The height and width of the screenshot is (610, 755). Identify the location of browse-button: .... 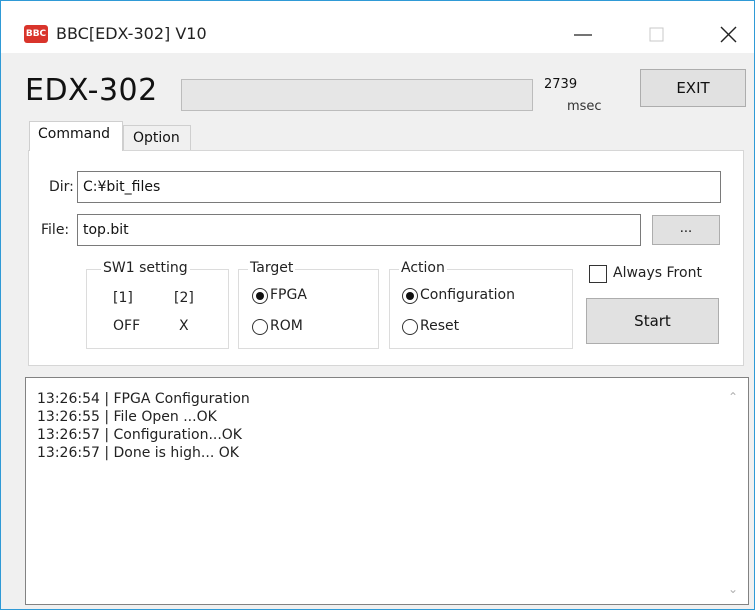
(686, 230).